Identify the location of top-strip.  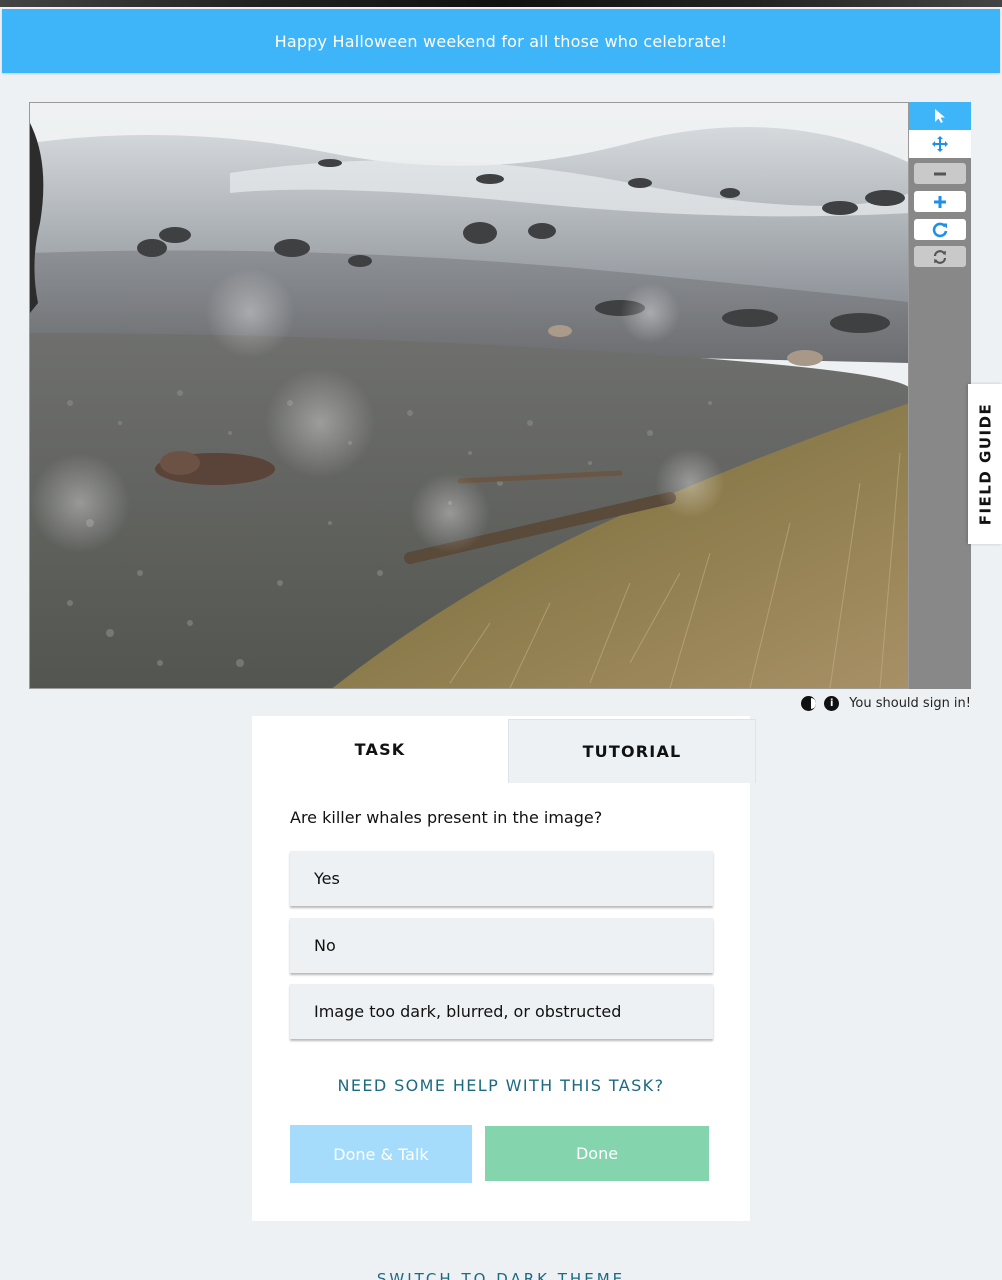
(501, 3).